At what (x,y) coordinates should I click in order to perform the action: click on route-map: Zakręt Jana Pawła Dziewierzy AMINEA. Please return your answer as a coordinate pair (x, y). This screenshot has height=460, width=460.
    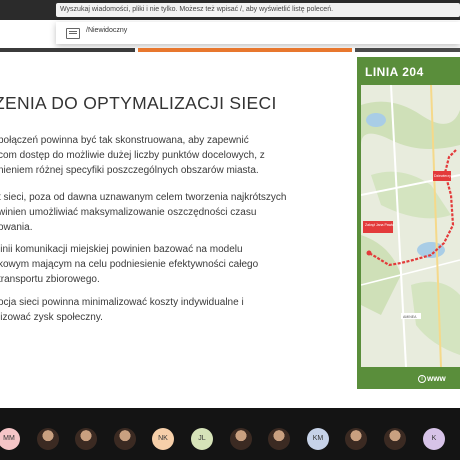
    Looking at the image, I should click on (410, 226).